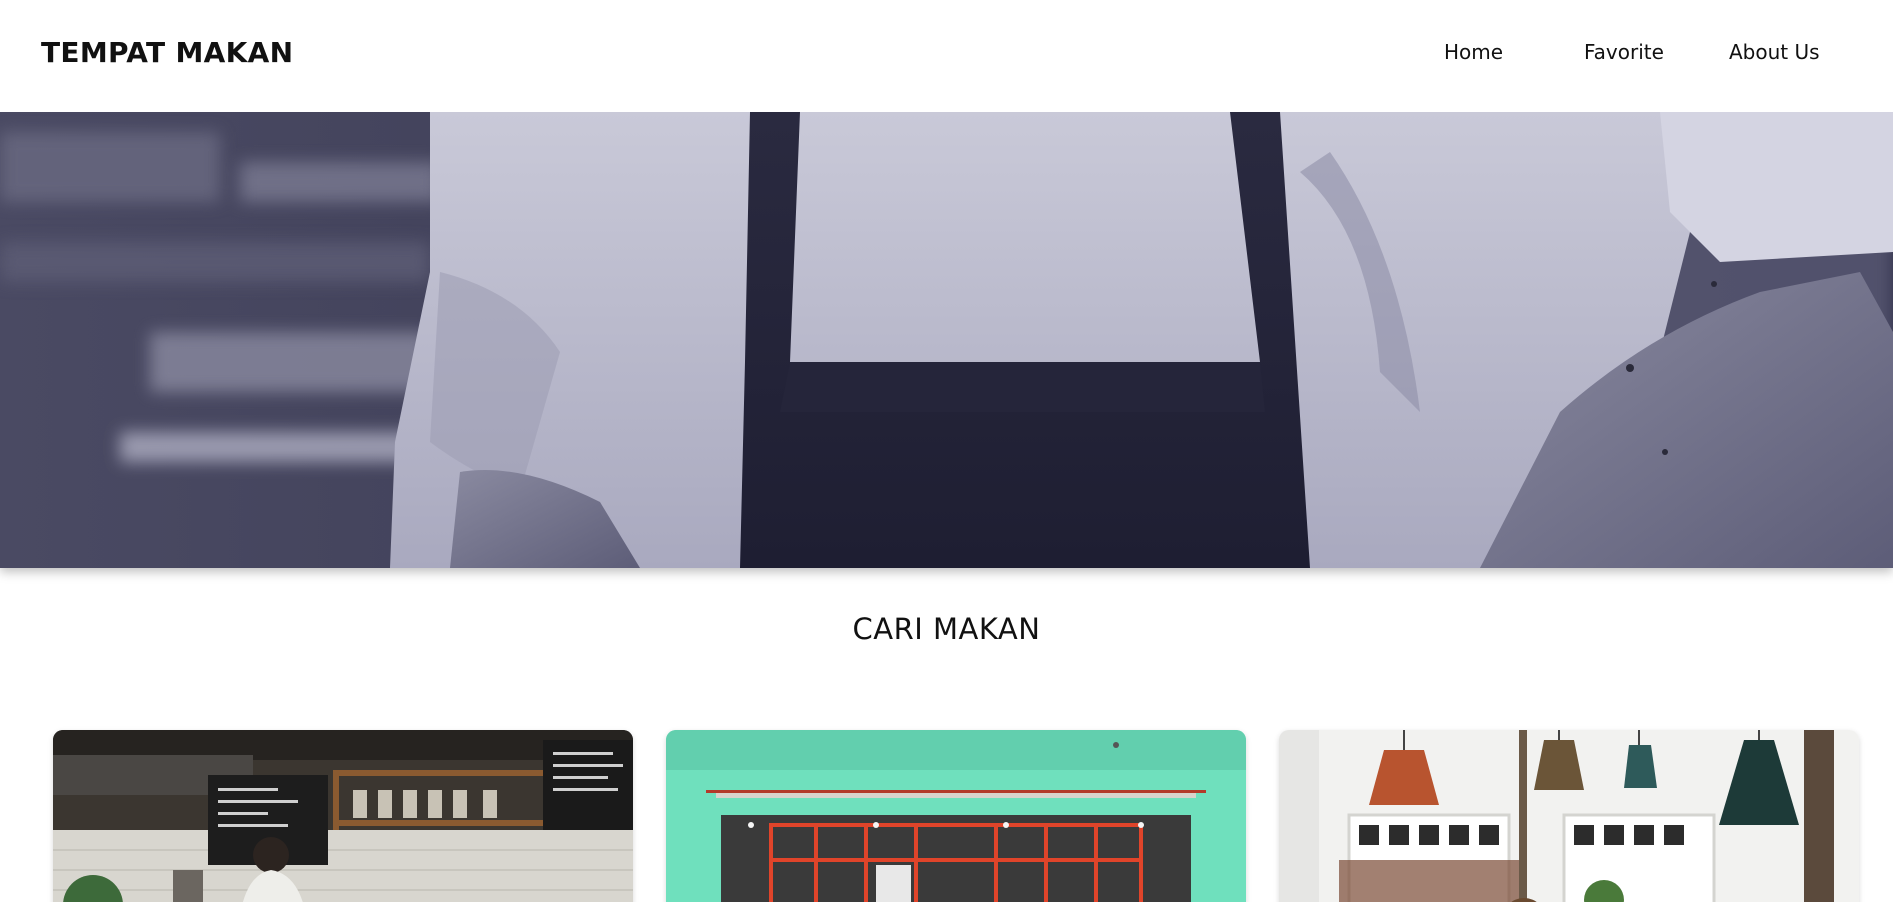 The width and height of the screenshot is (1893, 902). What do you see at coordinates (1473, 52) in the screenshot?
I see `nav-home-link: Home` at bounding box center [1473, 52].